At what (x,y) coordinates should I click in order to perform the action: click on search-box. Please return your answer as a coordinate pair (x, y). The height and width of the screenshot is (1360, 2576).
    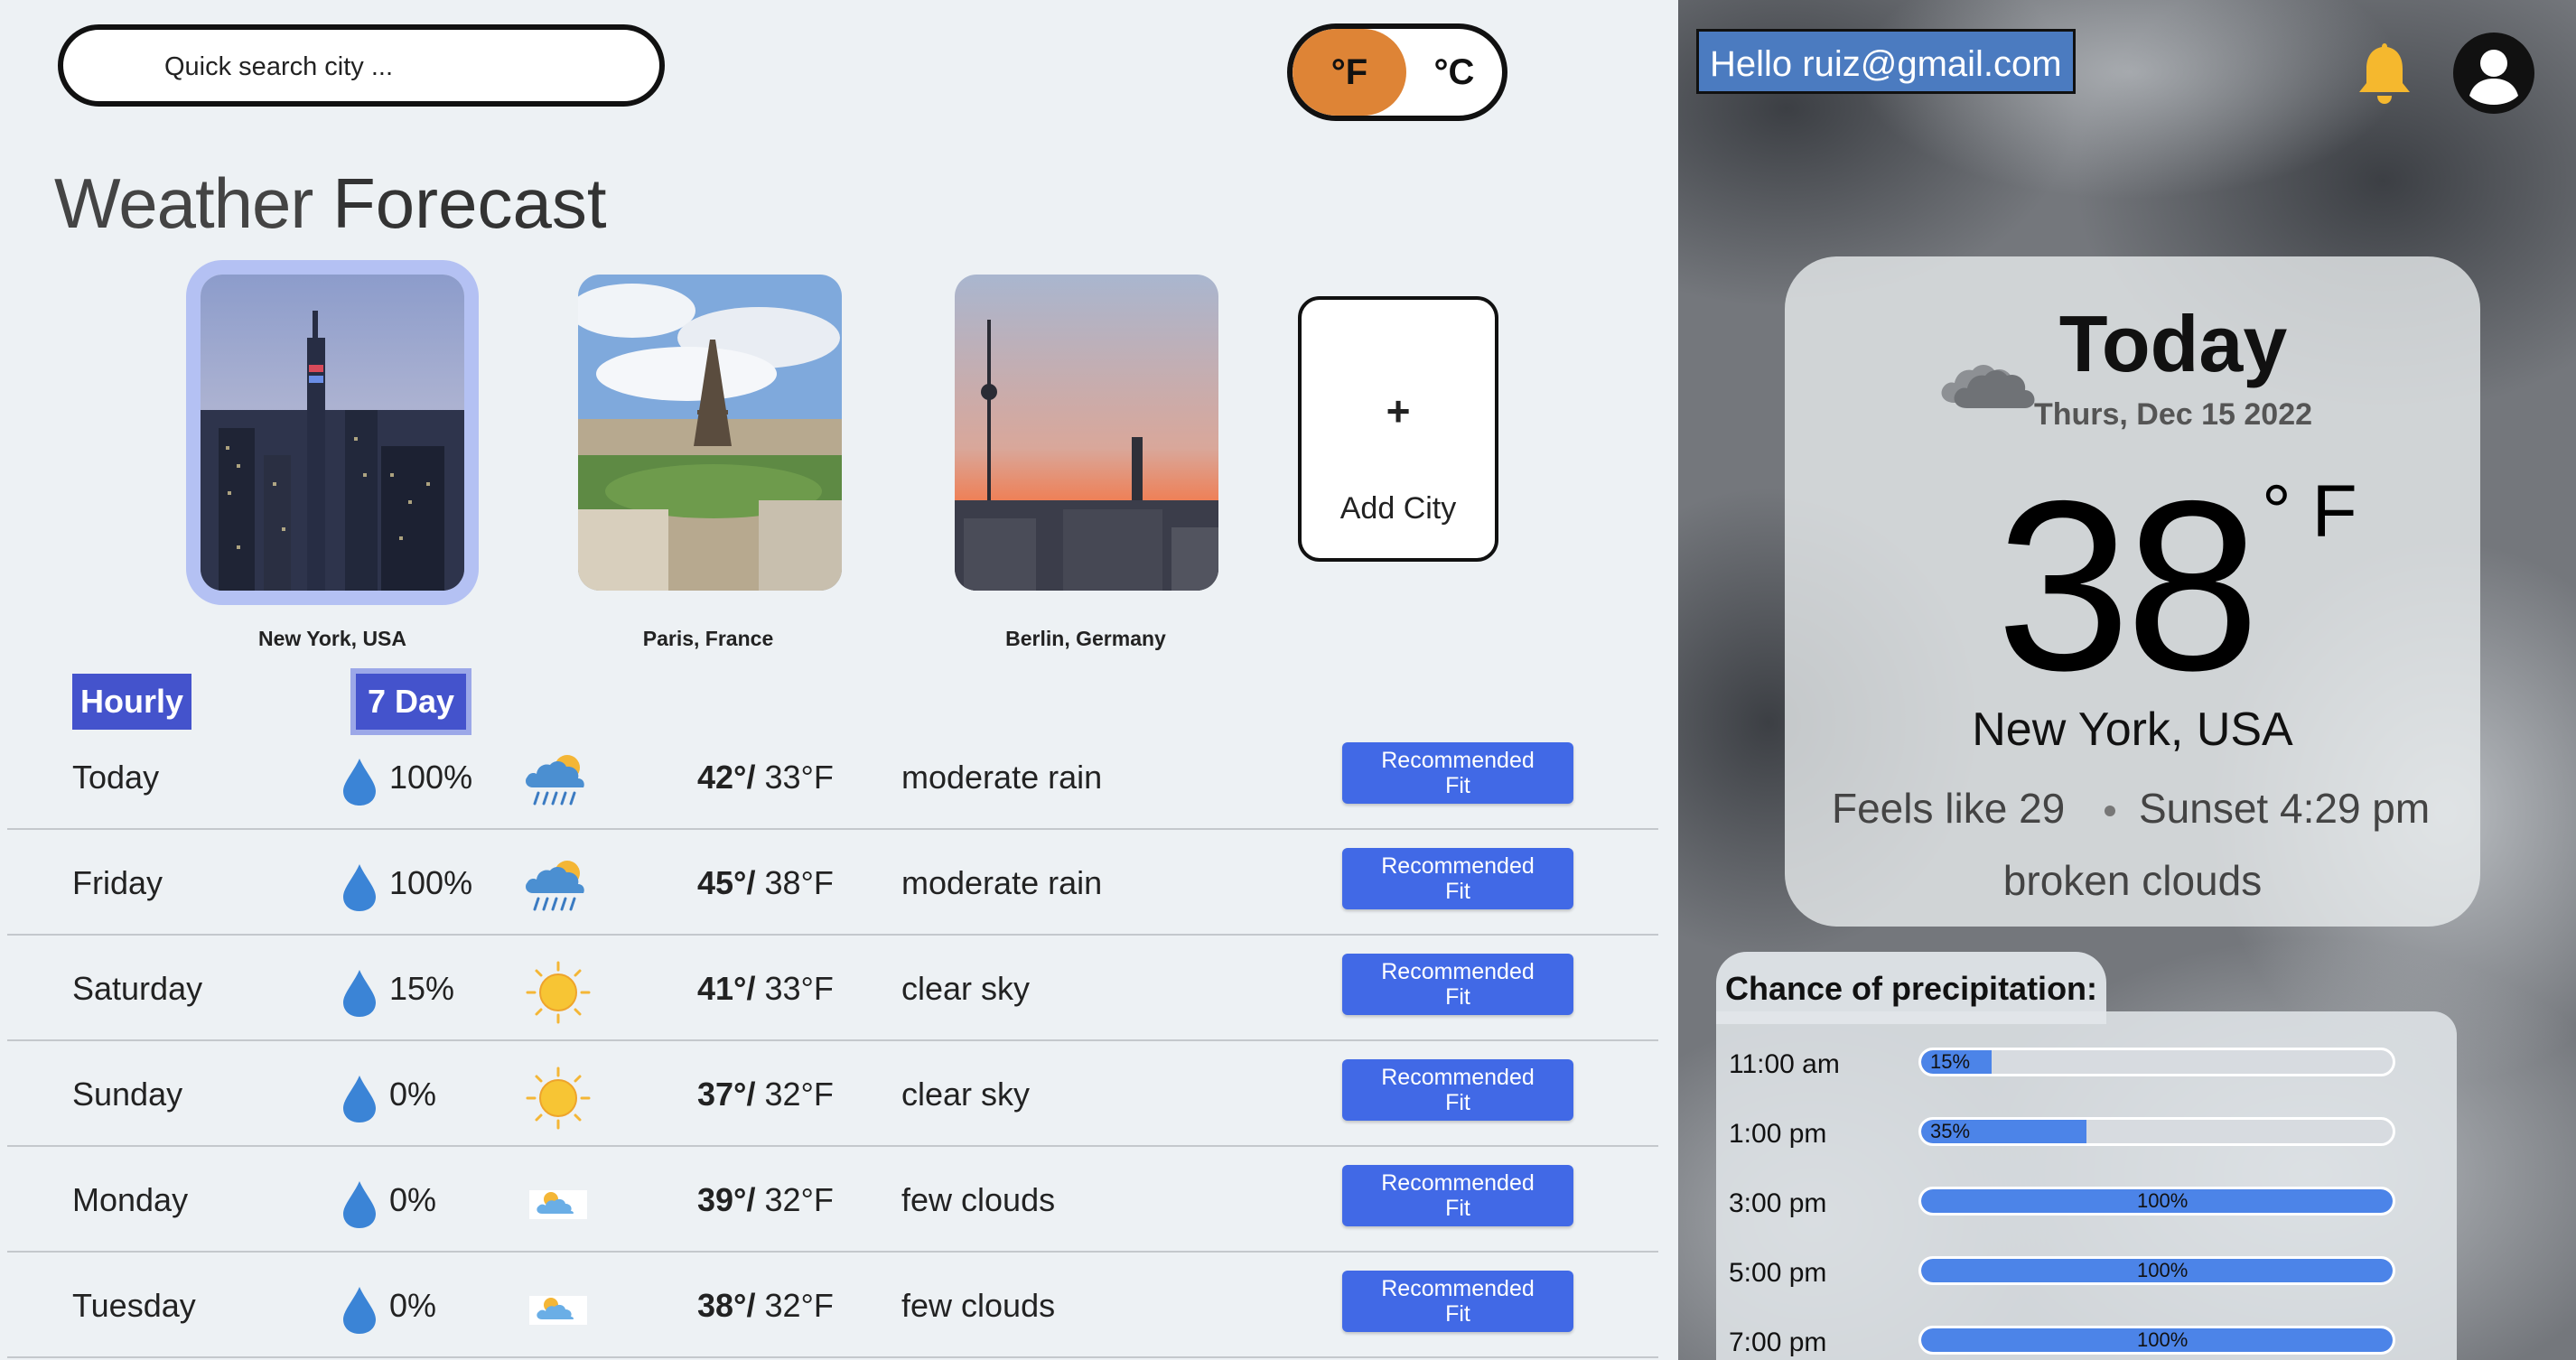
    Looking at the image, I should click on (361, 65).